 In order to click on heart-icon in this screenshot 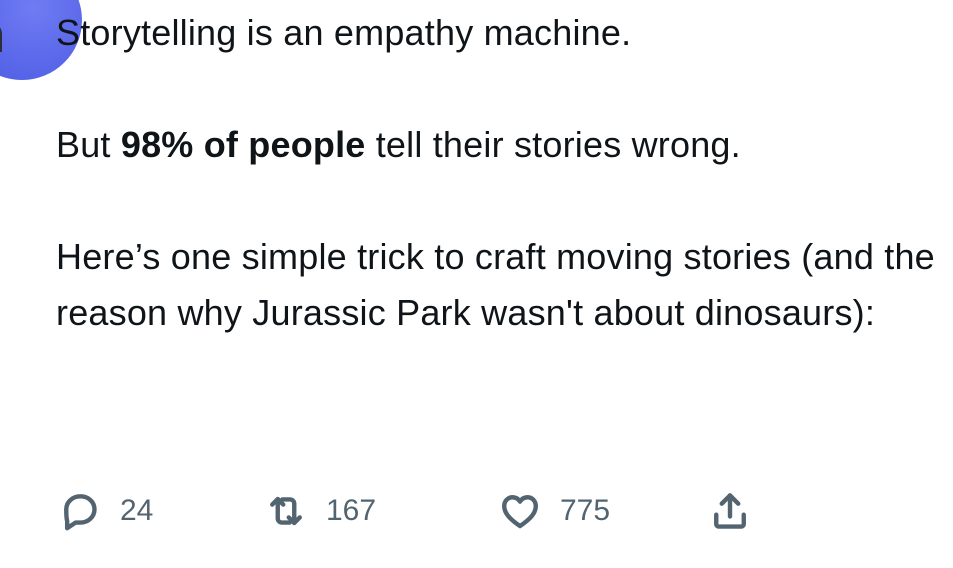, I will do `click(520, 511)`.